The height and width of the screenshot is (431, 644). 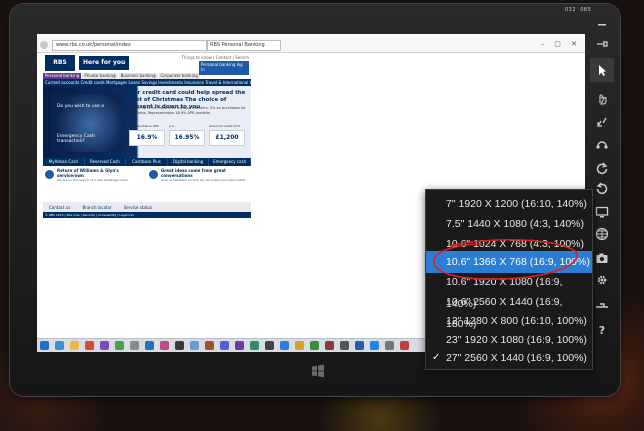 I want to click on resolution-icon, so click(x=602, y=212).